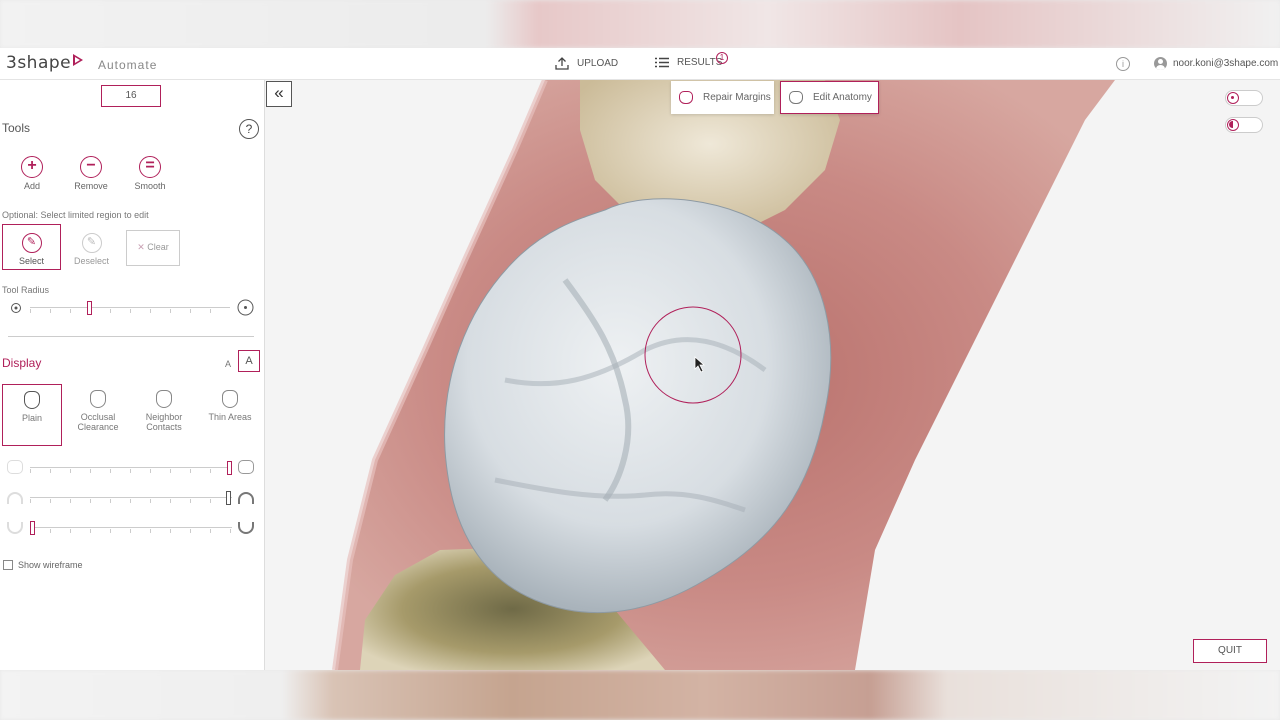 The height and width of the screenshot is (720, 1280). What do you see at coordinates (722, 58) in the screenshot?
I see `results-count-badge: 1` at bounding box center [722, 58].